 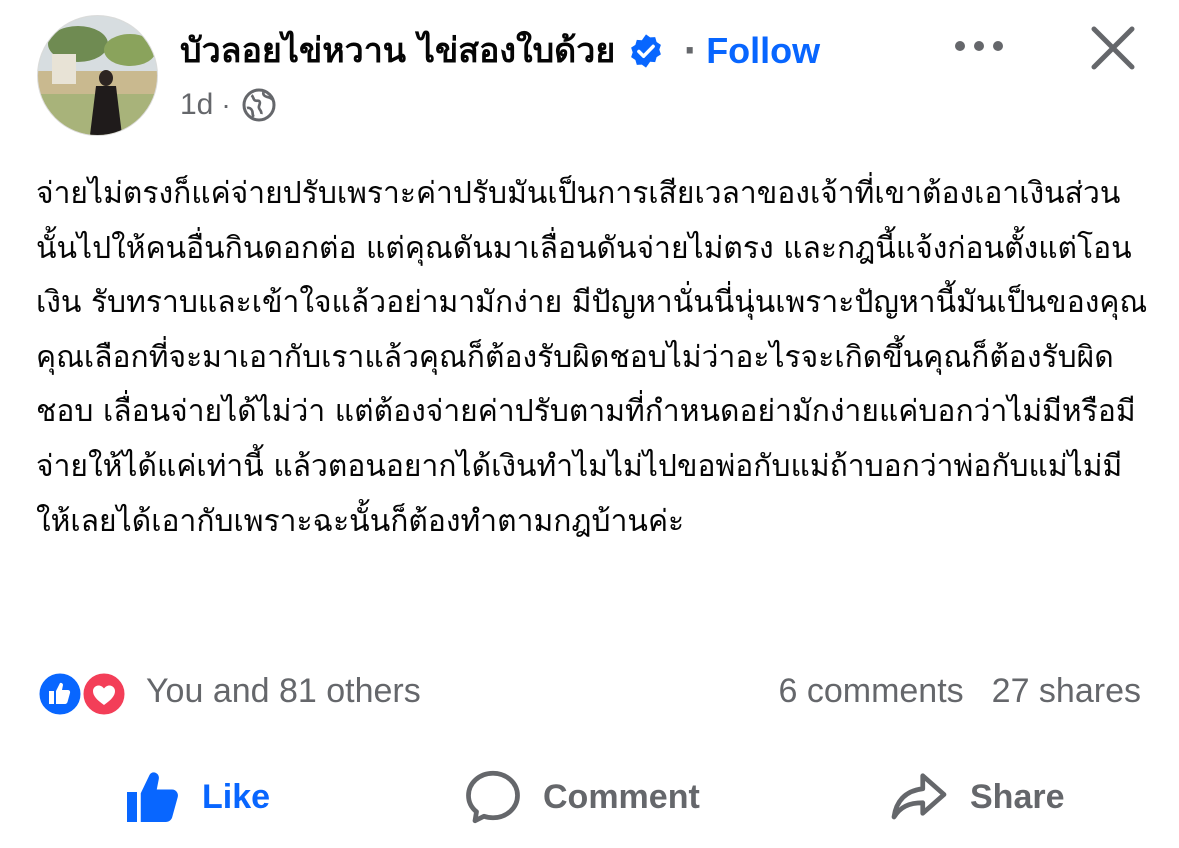 What do you see at coordinates (104, 694) in the screenshot?
I see `love-reaction-icon` at bounding box center [104, 694].